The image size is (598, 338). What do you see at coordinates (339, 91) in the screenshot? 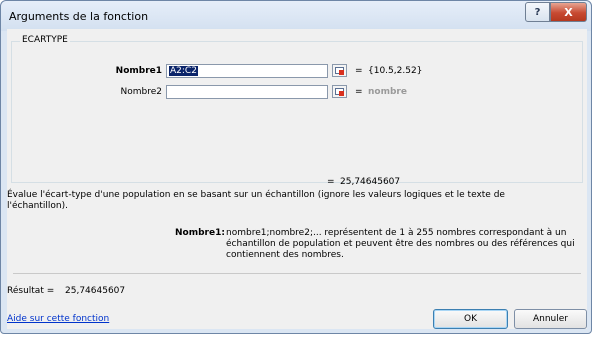
I see `arg2-collapse-button` at bounding box center [339, 91].